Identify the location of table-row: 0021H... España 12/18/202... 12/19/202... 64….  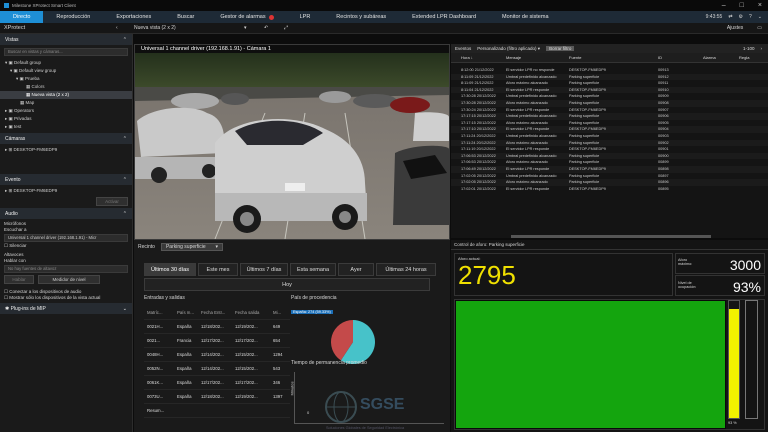
(217, 327).